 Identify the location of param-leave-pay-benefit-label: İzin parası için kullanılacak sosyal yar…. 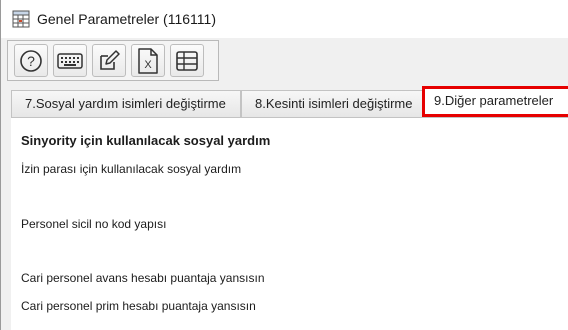
(131, 169).